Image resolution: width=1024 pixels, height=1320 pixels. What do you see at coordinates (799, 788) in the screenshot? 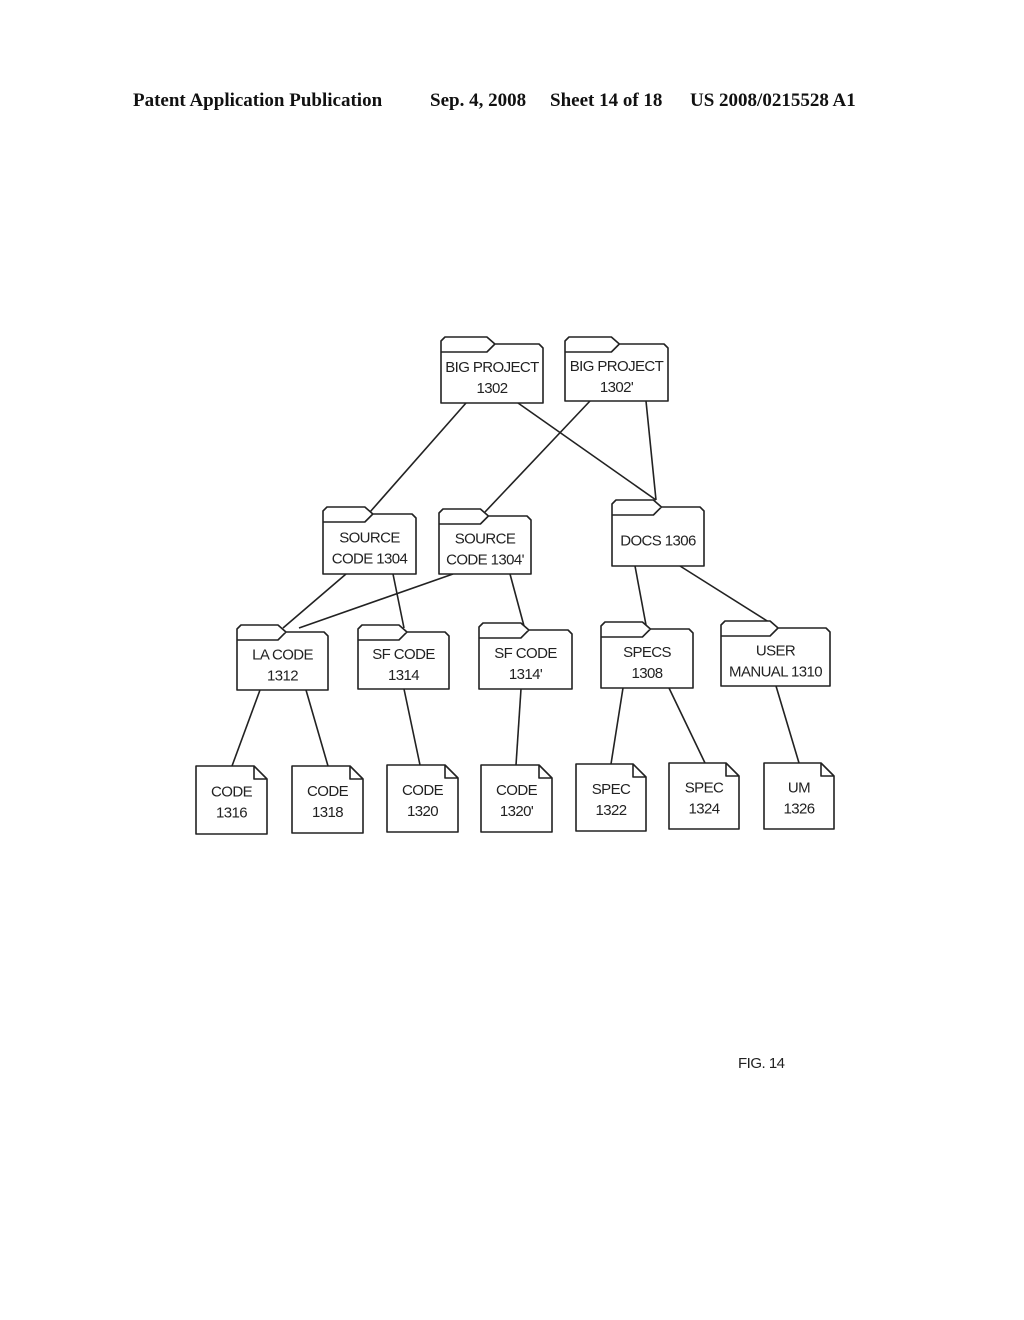
I see `node-label: UM` at bounding box center [799, 788].